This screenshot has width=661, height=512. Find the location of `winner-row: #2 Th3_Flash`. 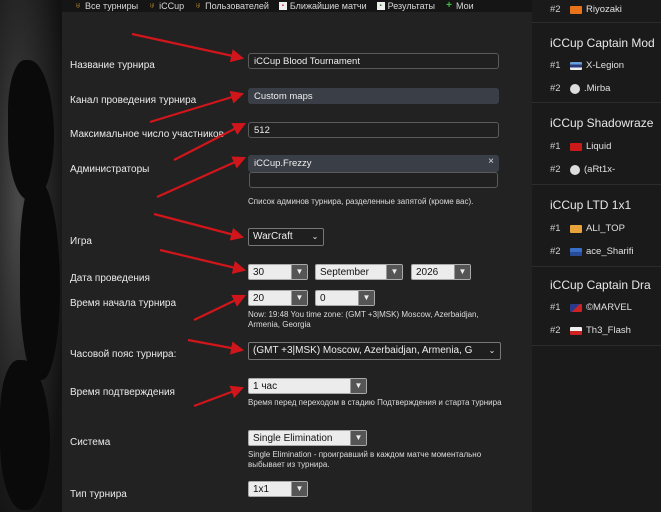

winner-row: #2 Th3_Flash is located at coordinates (590, 330).